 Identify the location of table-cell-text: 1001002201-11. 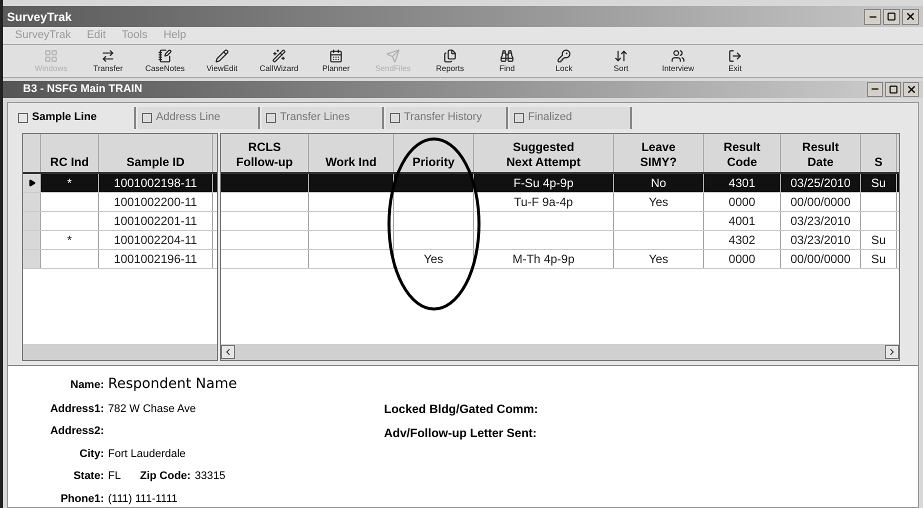
(156, 221).